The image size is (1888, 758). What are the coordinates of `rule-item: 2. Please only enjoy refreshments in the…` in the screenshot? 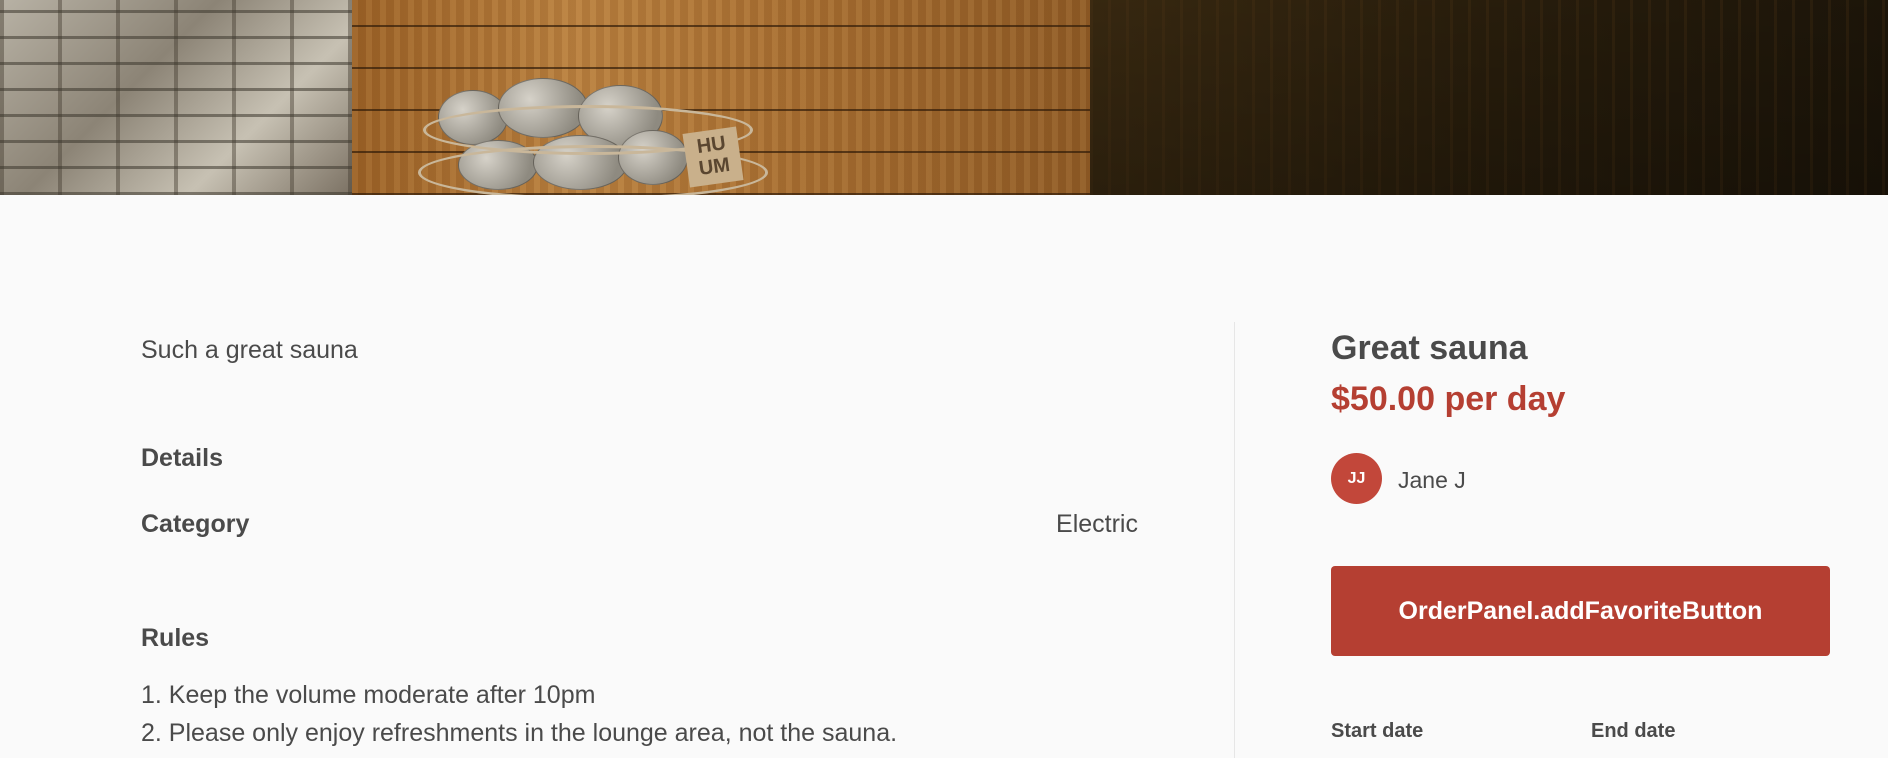 It's located at (519, 733).